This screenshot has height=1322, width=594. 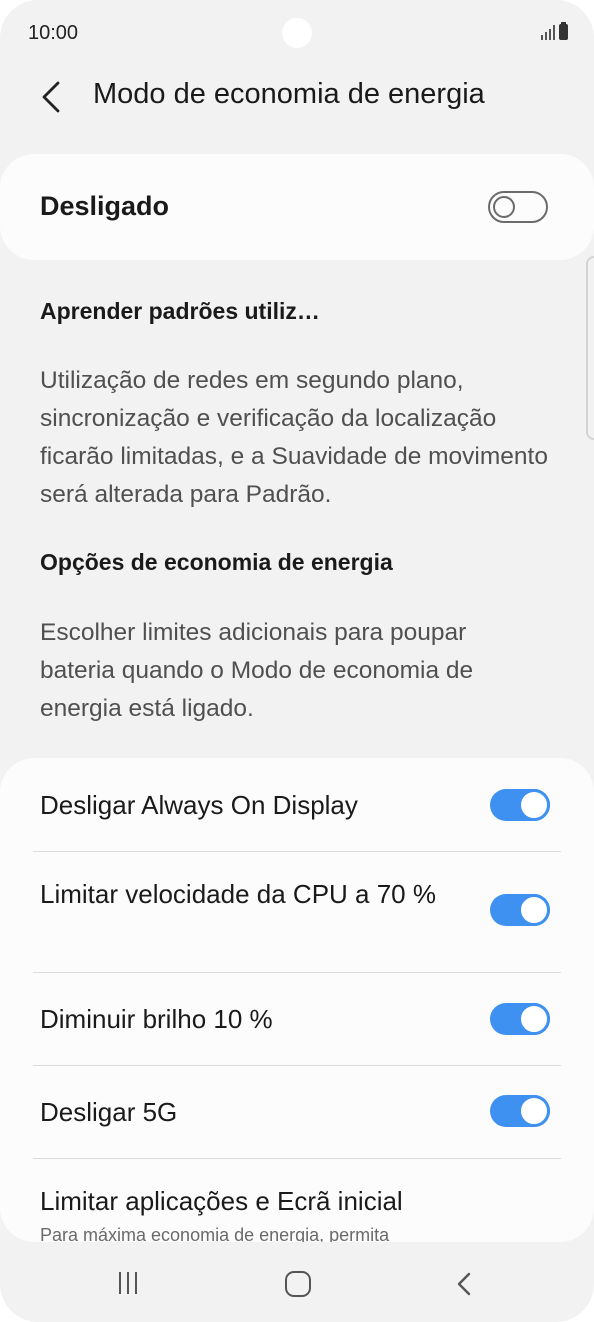 I want to click on navigation-bar, so click(x=297, y=1282).